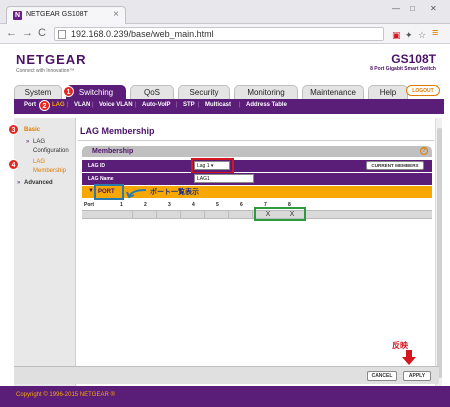 The image size is (450, 407). Describe the element at coordinates (204, 92) in the screenshot. I see `tab-security: Security` at that location.